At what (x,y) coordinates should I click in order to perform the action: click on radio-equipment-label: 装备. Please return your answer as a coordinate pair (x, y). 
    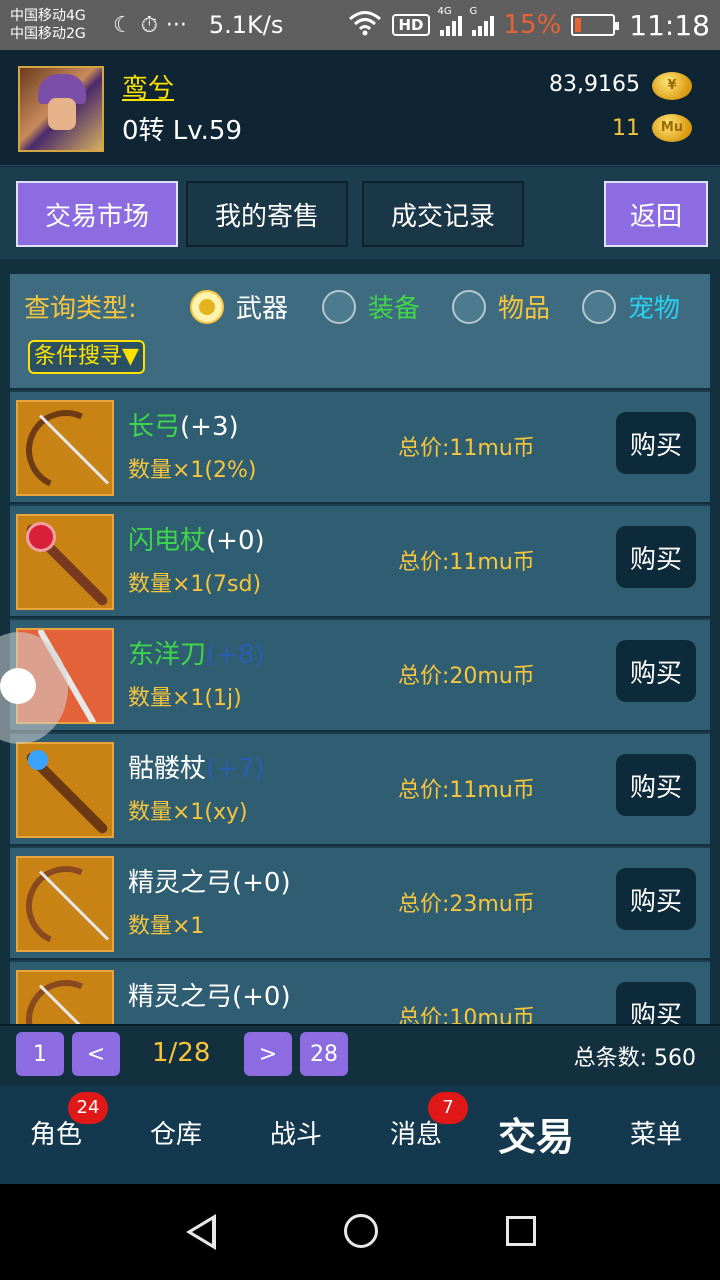
    Looking at the image, I should click on (394, 309).